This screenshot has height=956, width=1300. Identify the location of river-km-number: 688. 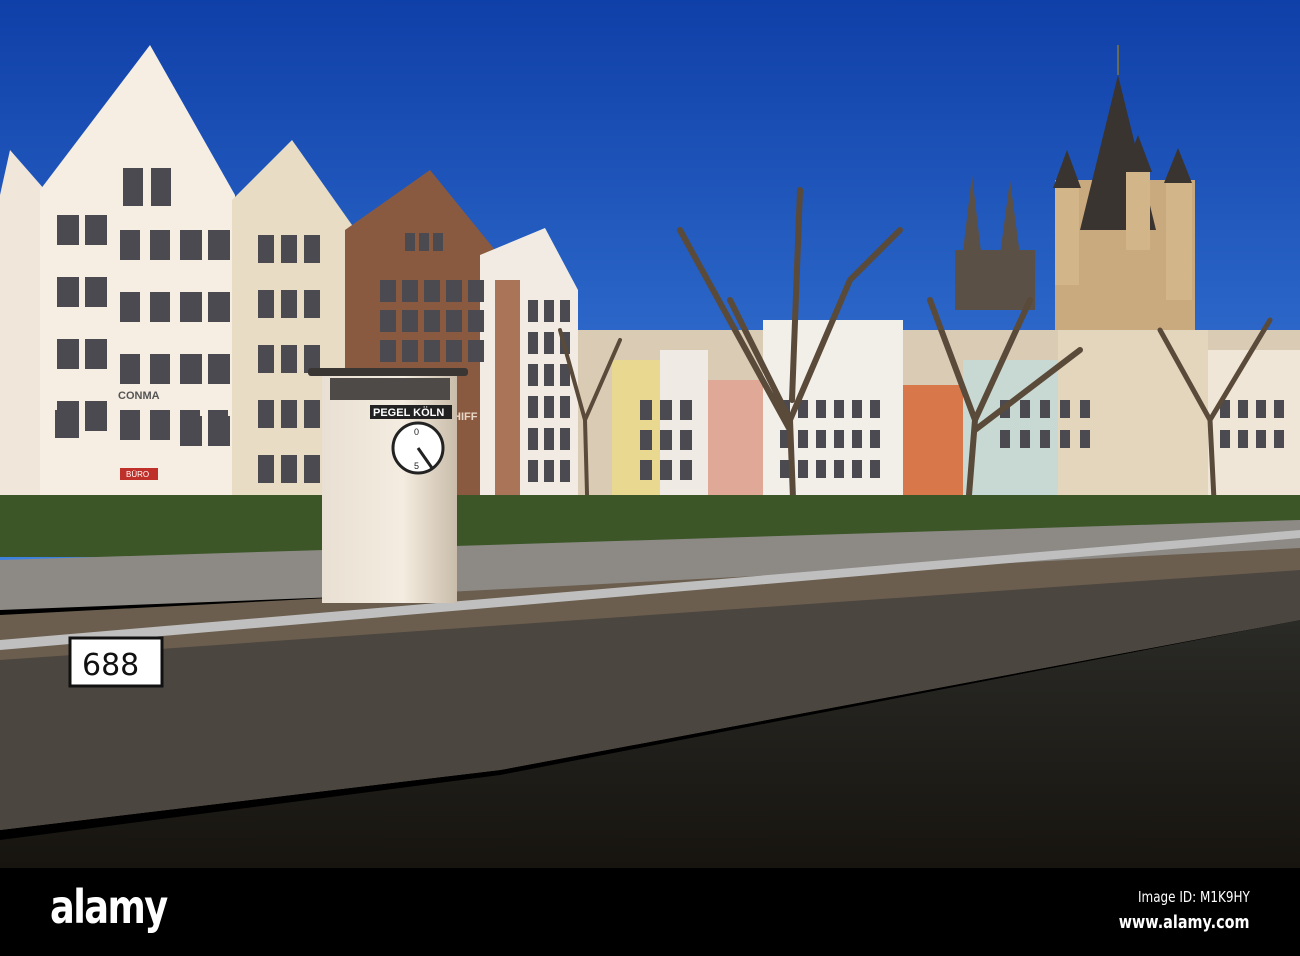
(110, 665).